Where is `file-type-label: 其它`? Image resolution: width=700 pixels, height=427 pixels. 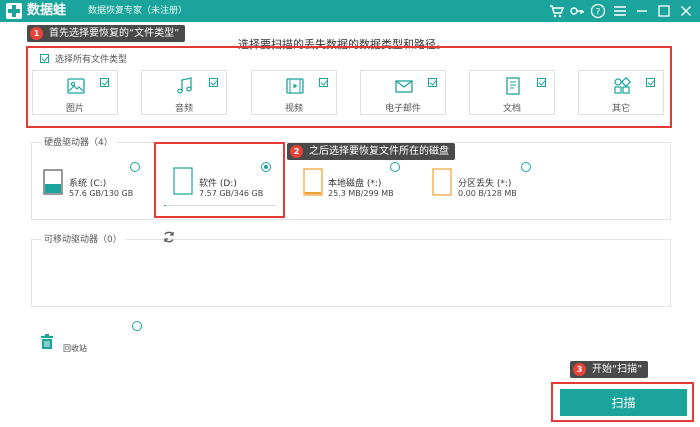
file-type-label: 其它 is located at coordinates (620, 109).